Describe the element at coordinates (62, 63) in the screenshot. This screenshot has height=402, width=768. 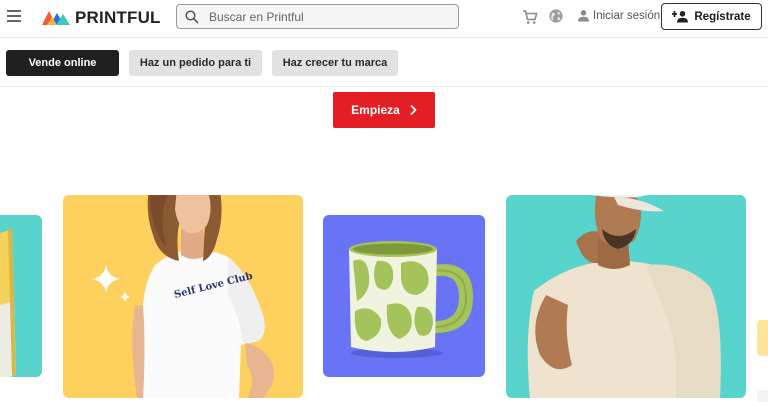
I see `tab-sell-online: Vende online` at that location.